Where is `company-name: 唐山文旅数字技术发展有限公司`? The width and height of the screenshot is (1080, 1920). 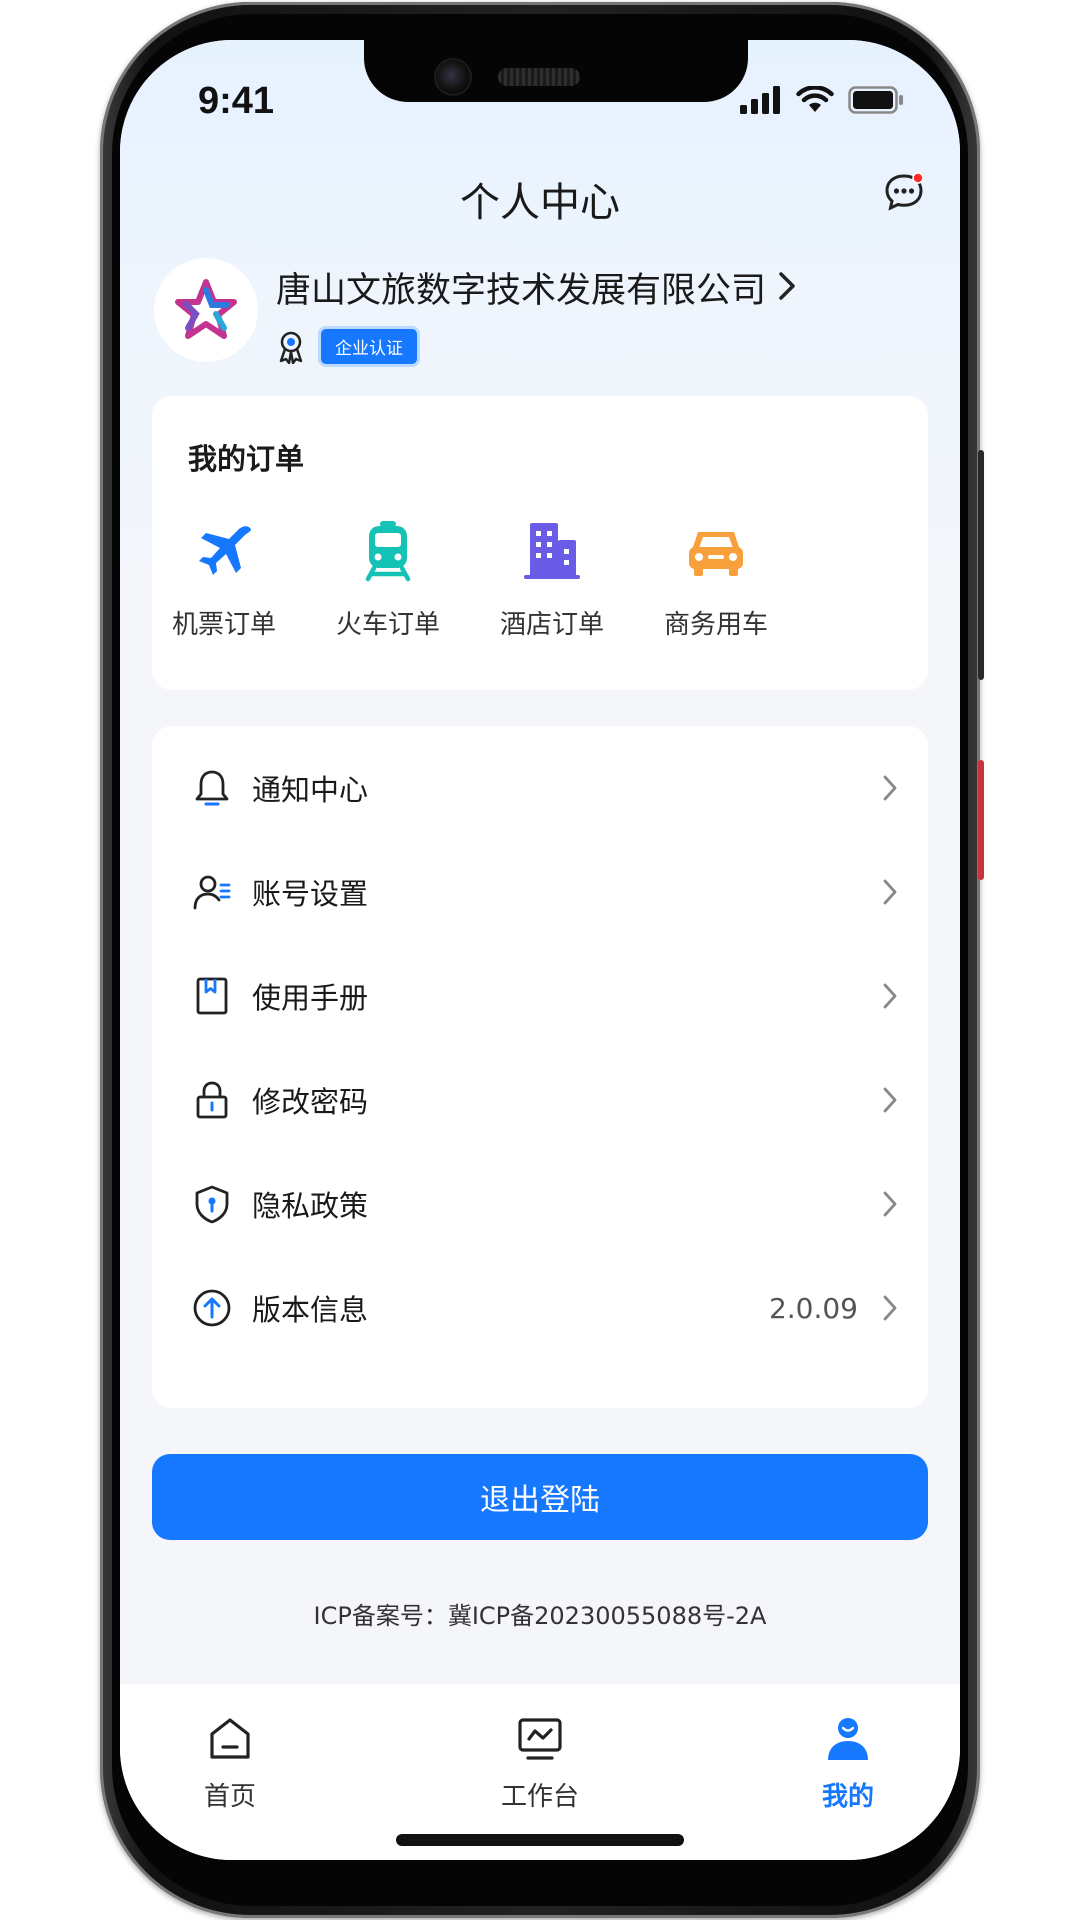 company-name: 唐山文旅数字技术发展有限公司 is located at coordinates (521, 287).